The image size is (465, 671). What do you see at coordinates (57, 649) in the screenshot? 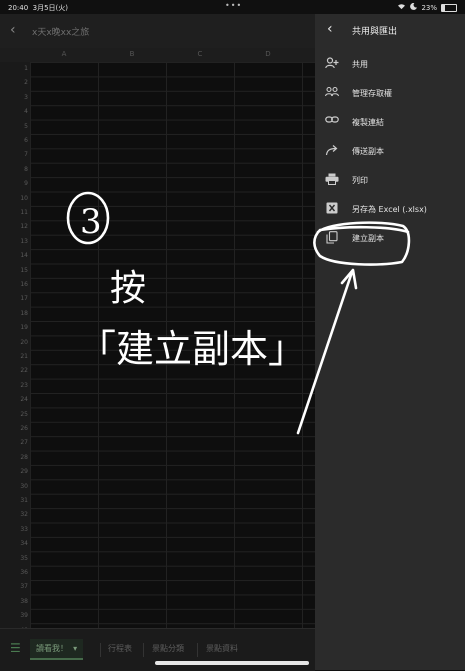
I see `sheet-tab-read-me: 讀看我！ ▾` at bounding box center [57, 649].